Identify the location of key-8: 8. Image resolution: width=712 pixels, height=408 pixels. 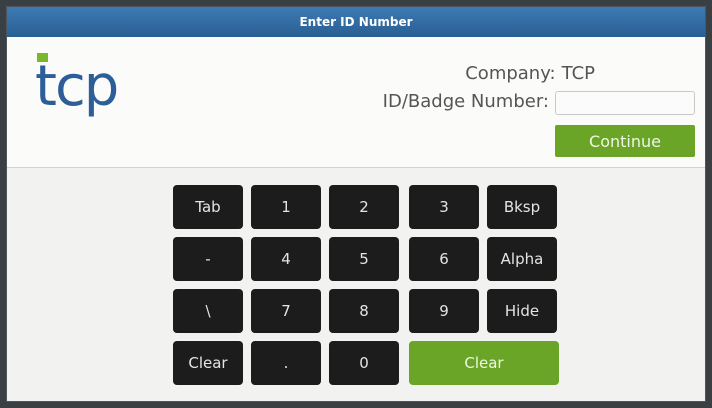
(364, 311).